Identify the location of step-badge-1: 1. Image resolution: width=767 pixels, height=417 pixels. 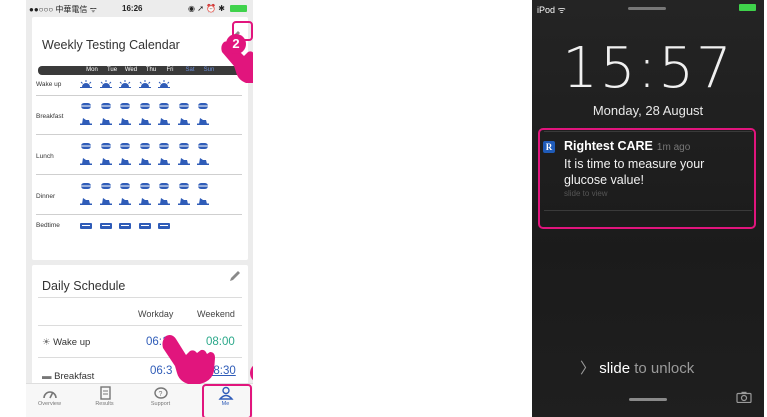
(251, 373).